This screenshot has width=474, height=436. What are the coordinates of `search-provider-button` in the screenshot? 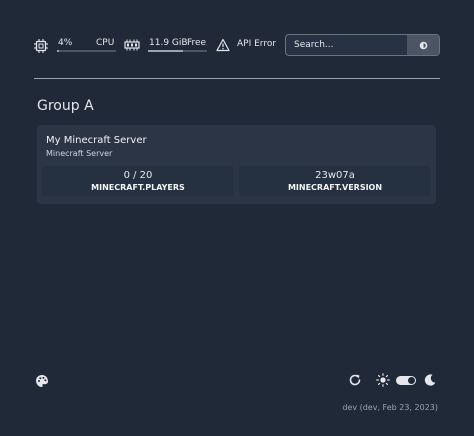 It's located at (423, 45).